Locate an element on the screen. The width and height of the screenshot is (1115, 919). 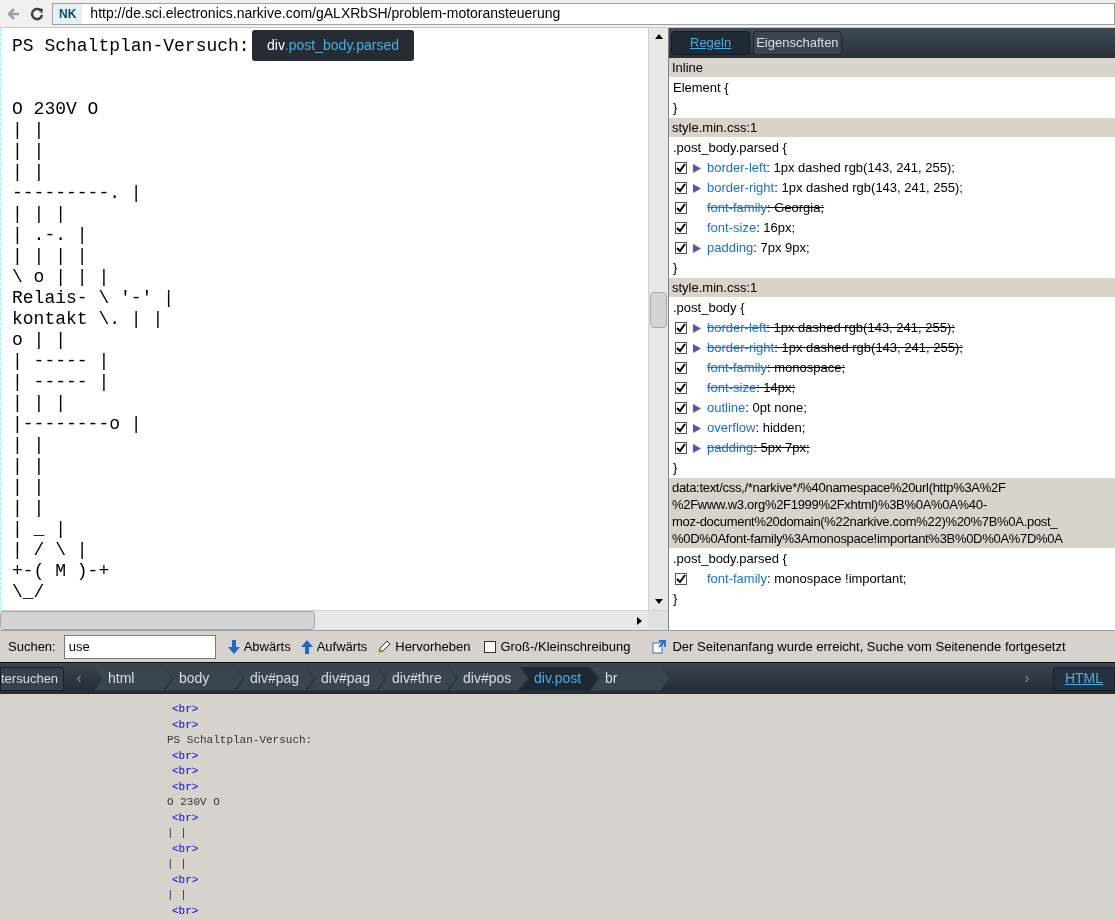
find-button: Hervorheben is located at coordinates (424, 646).